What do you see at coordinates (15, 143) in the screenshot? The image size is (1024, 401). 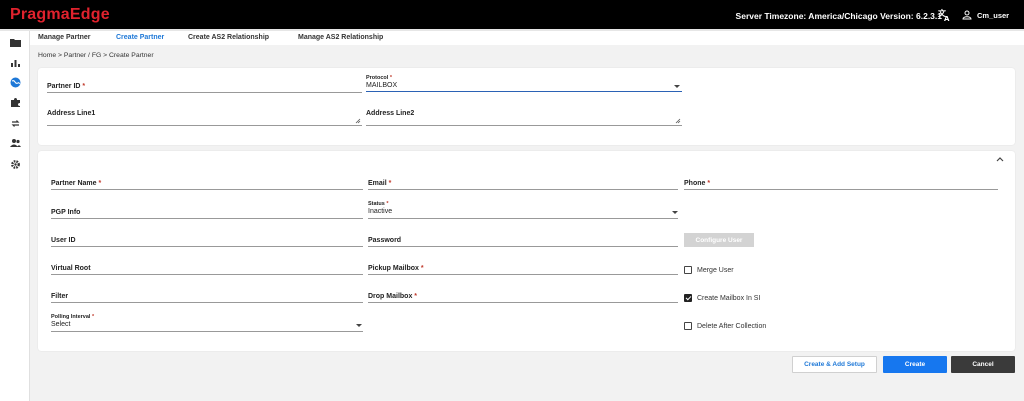 I see `users-icon` at bounding box center [15, 143].